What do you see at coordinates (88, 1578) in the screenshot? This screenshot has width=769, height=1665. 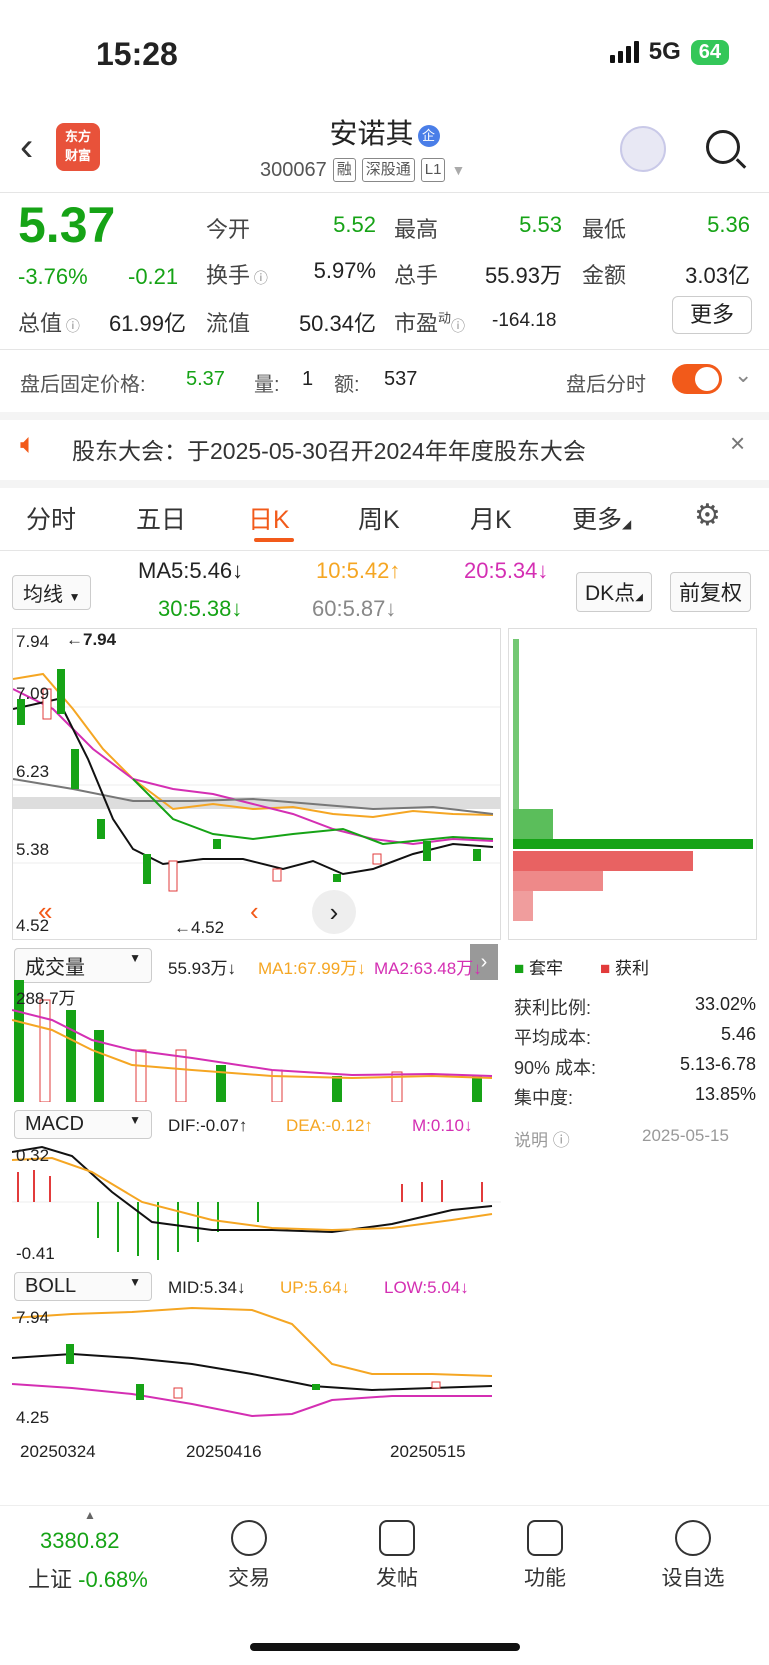 I see `index-row: 上证 -0.68%` at bounding box center [88, 1578].